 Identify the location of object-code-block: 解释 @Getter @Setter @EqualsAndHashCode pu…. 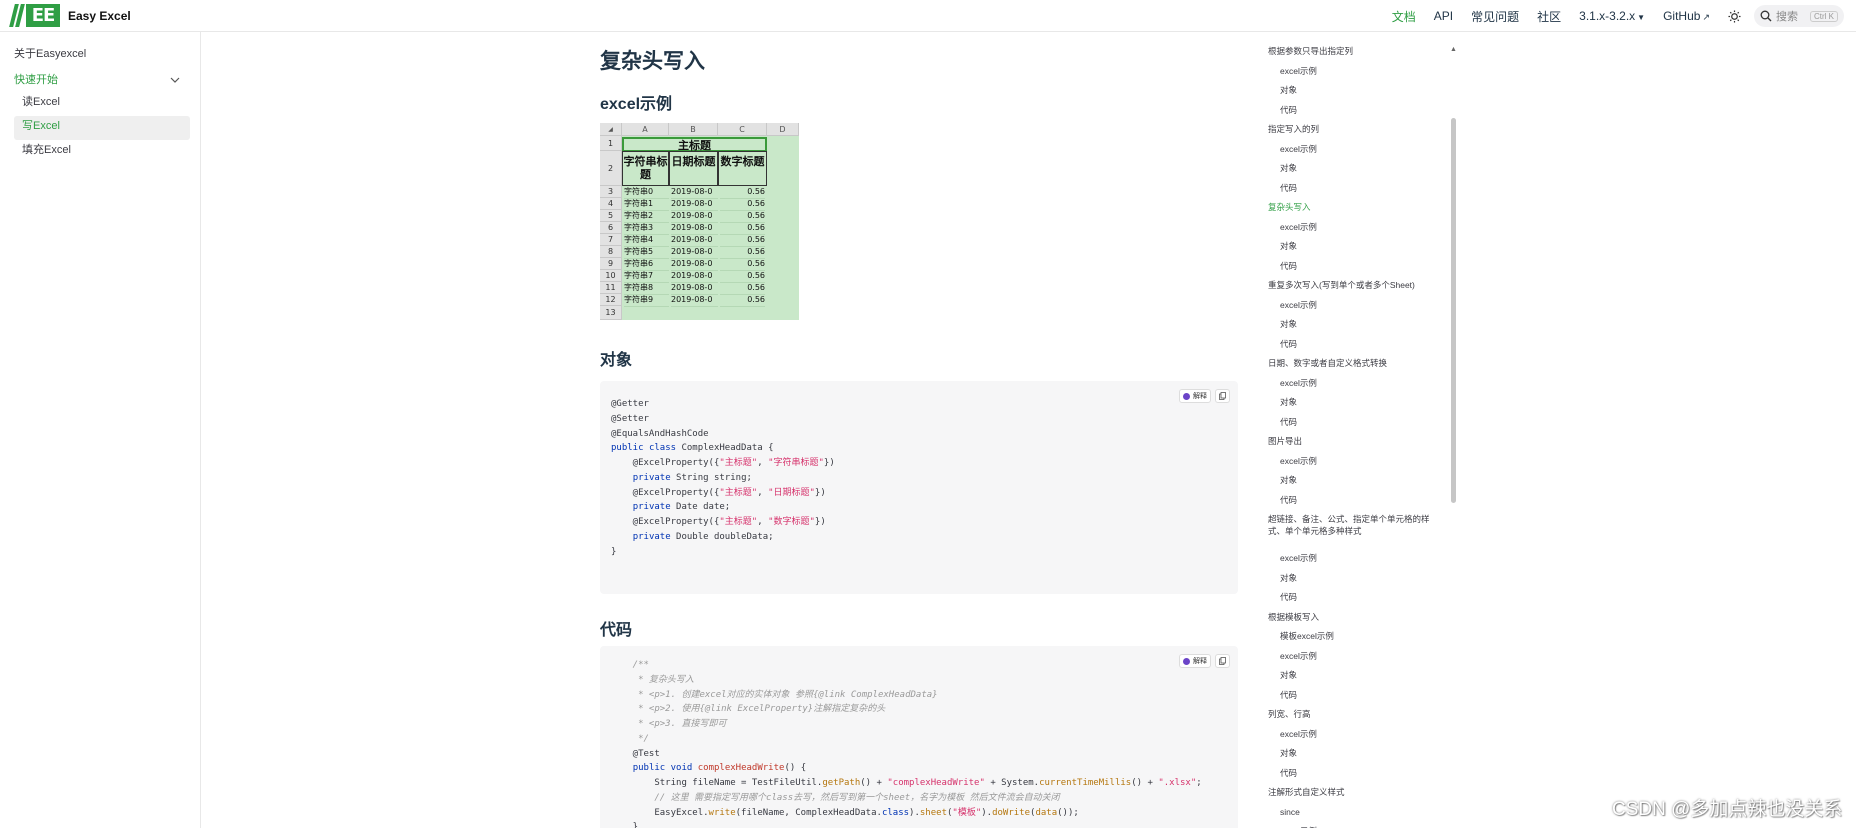
(919, 487).